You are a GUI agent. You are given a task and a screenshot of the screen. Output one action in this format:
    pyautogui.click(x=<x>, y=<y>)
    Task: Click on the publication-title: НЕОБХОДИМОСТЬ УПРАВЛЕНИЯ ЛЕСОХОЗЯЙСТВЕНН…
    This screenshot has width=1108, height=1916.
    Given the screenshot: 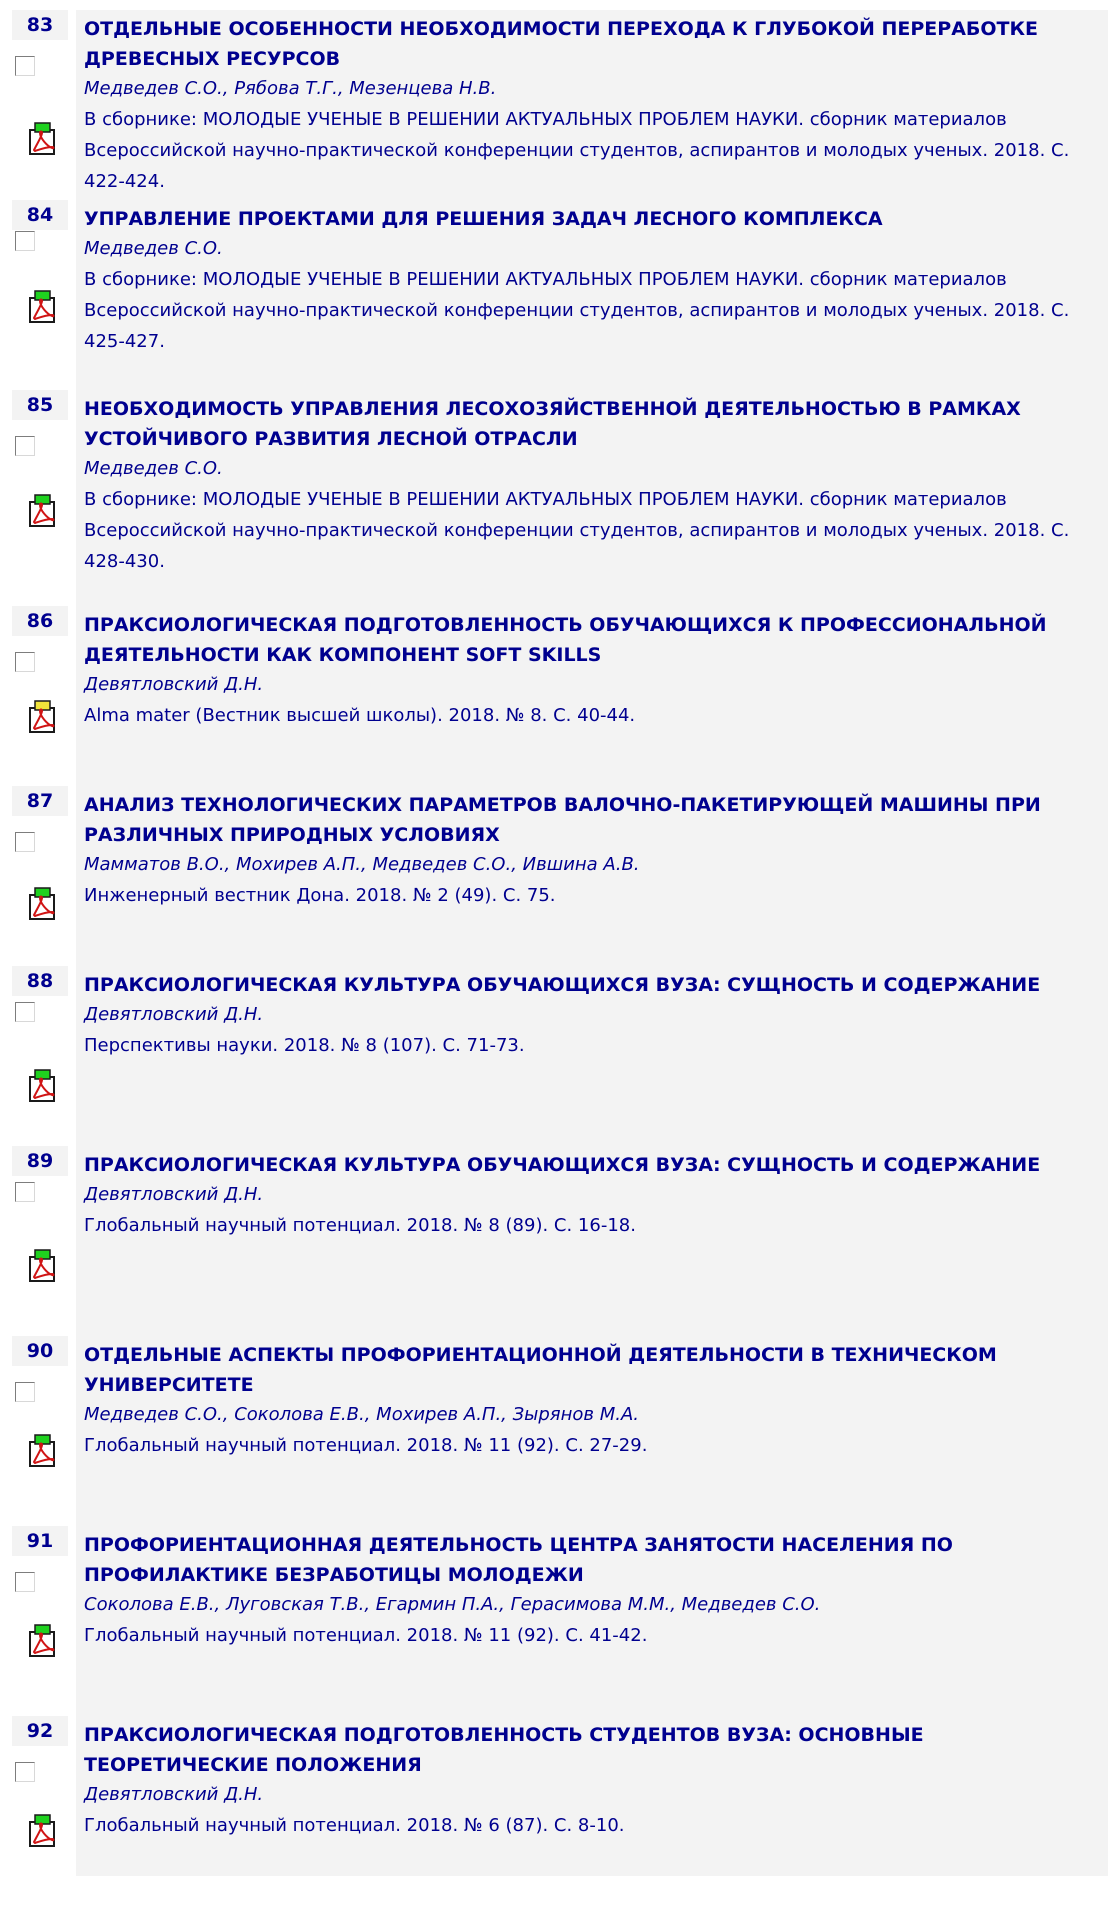 What is the action you would take?
    pyautogui.click(x=592, y=424)
    